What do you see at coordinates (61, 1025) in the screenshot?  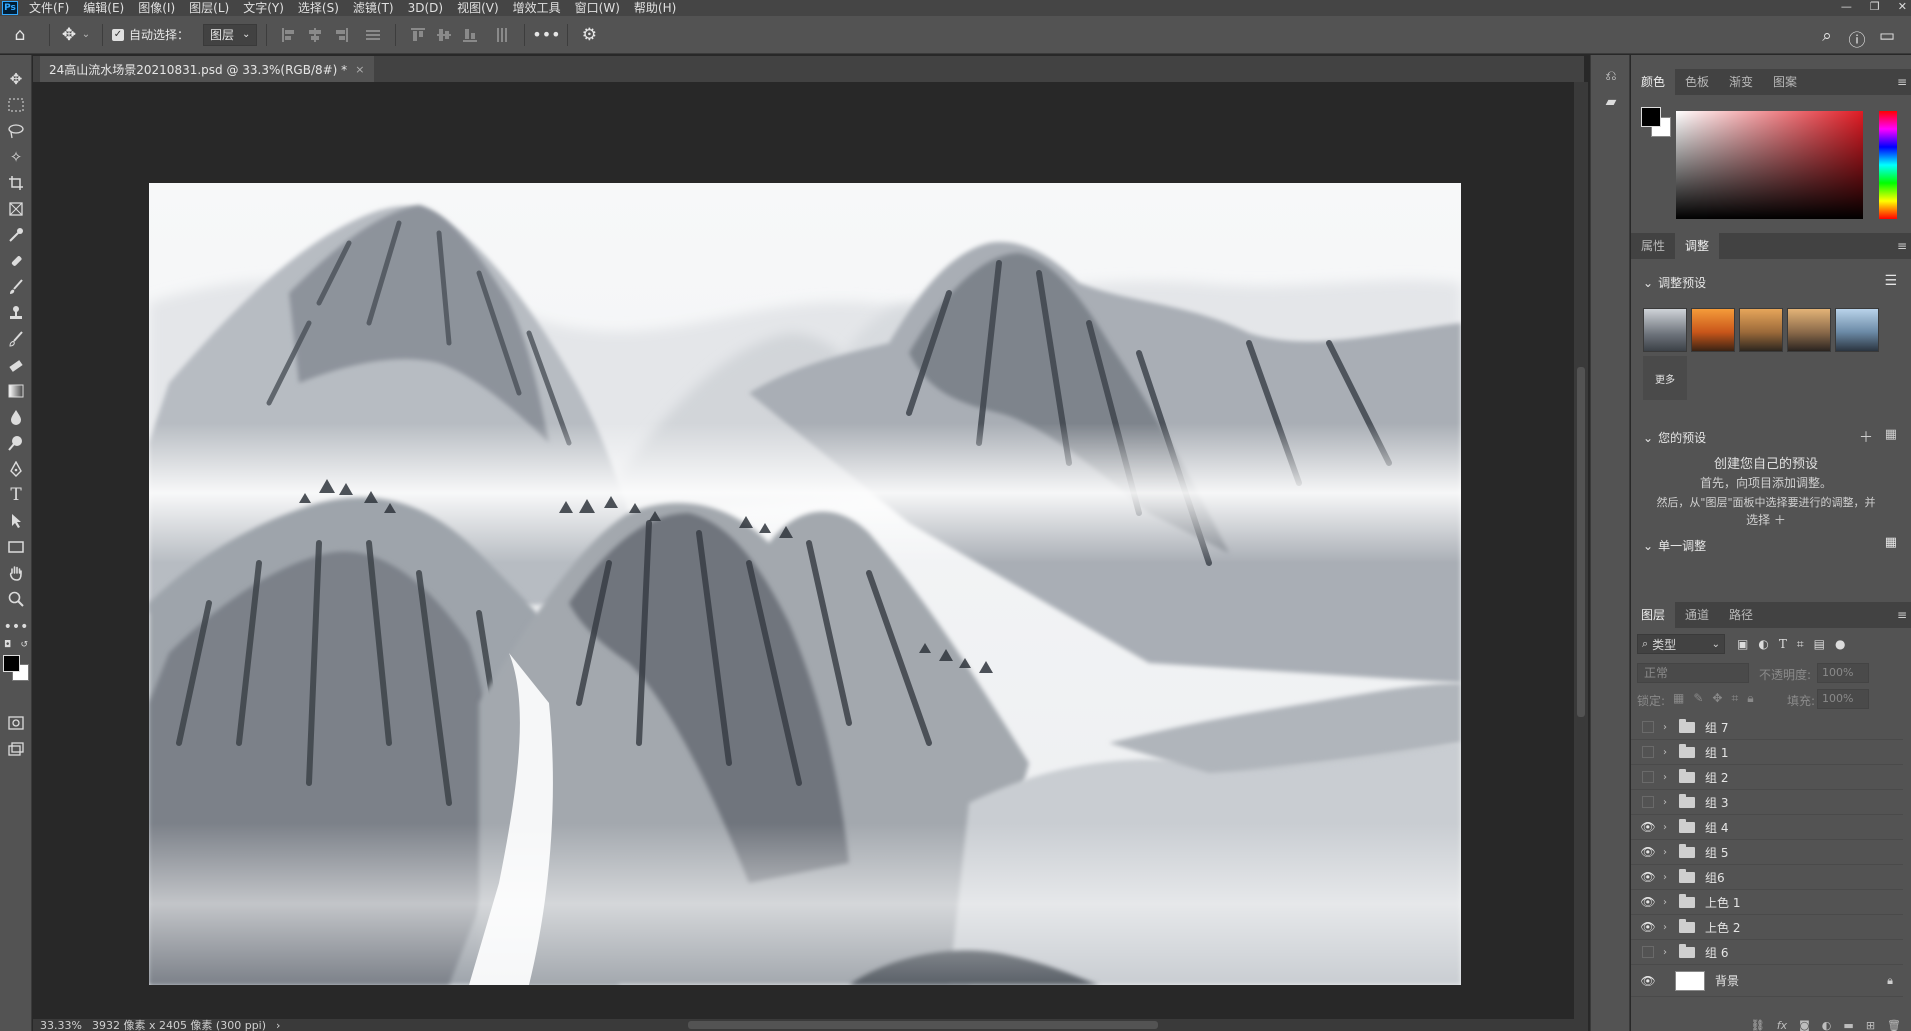 I see `zoom-level: 33.33%` at bounding box center [61, 1025].